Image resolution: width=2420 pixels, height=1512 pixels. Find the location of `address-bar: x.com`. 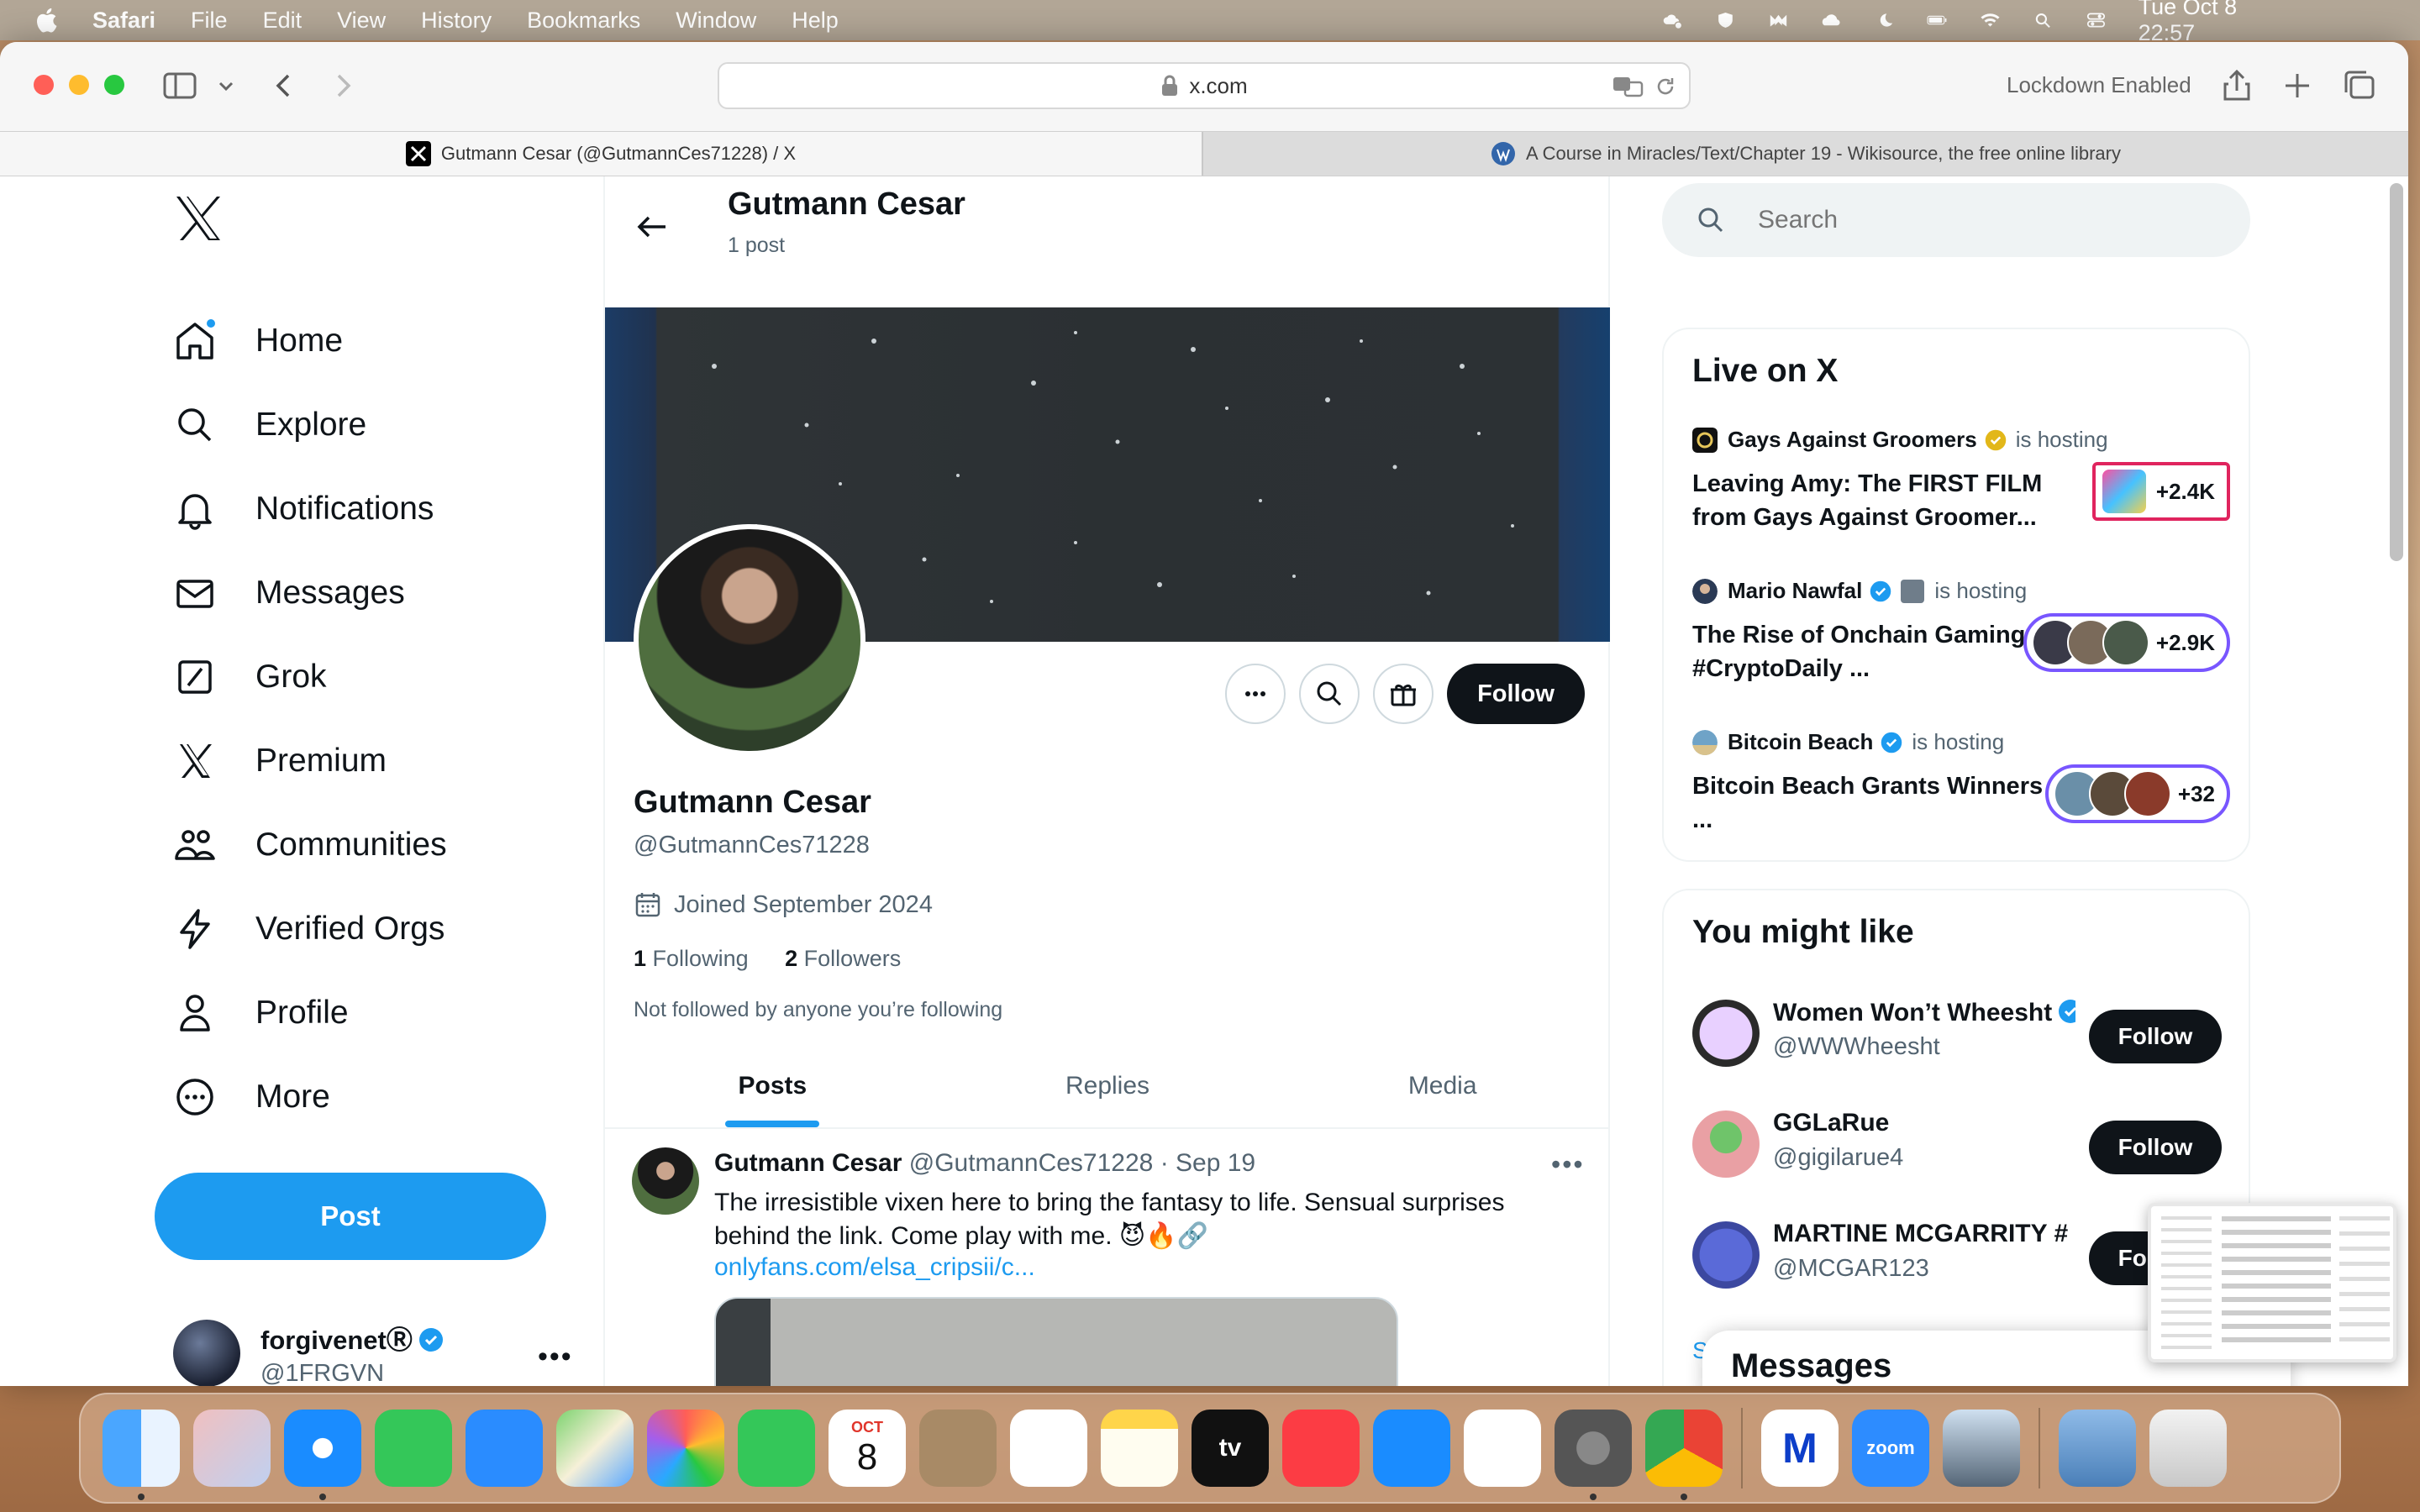

address-bar: x.com is located at coordinates (1204, 85).